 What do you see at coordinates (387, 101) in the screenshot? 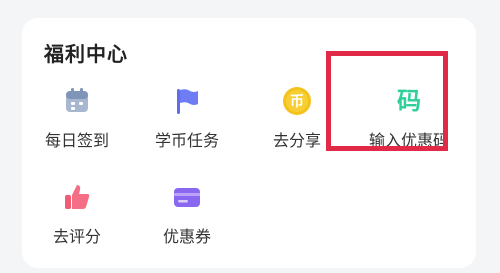
I see `highlight-box` at bounding box center [387, 101].